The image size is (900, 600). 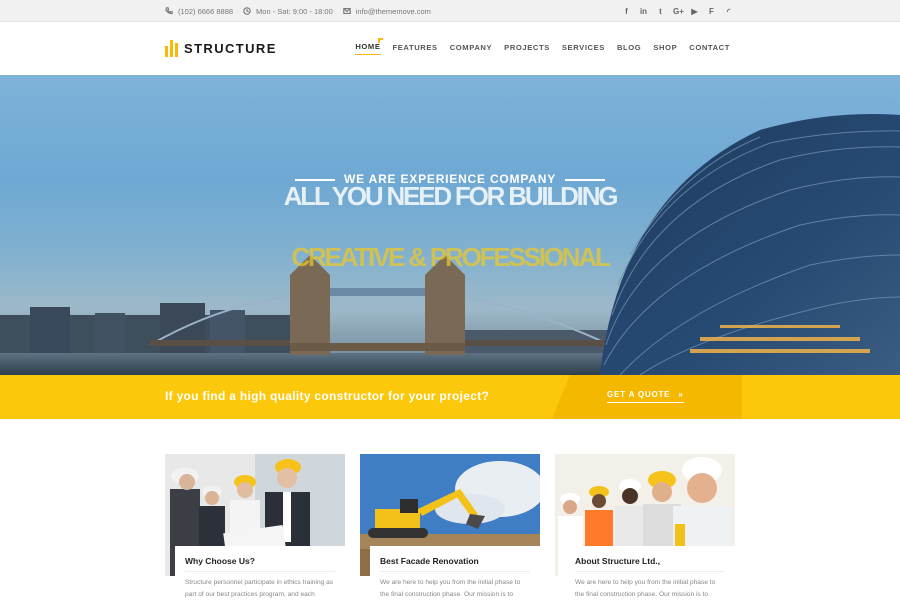 What do you see at coordinates (681, 394) in the screenshot?
I see `double-chevron-right-icon: »` at bounding box center [681, 394].